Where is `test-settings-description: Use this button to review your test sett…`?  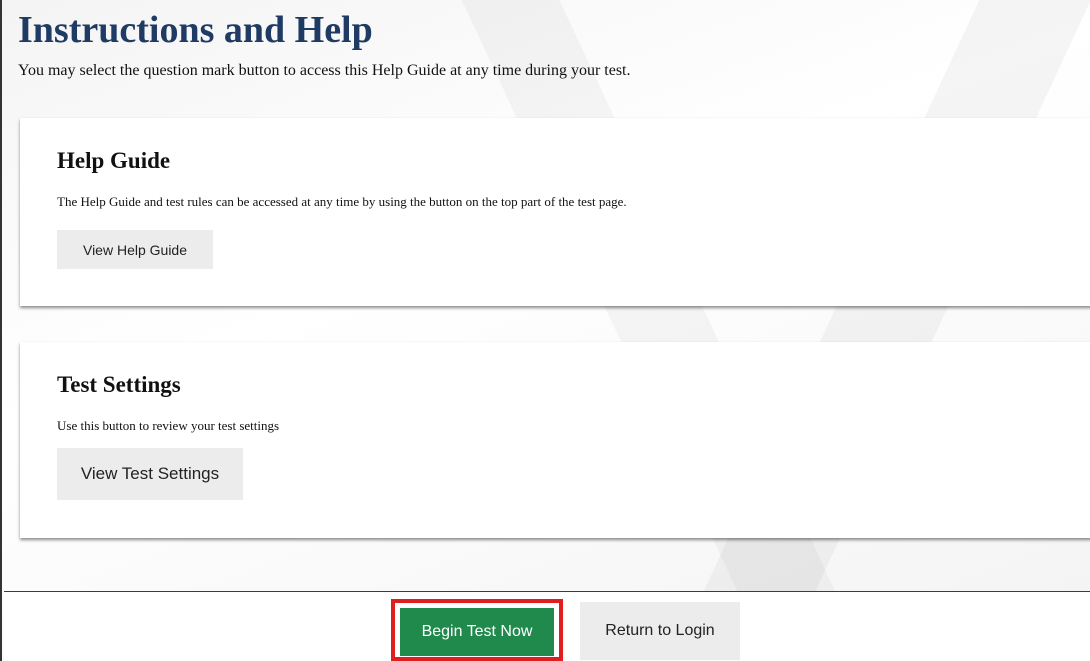 test-settings-description: Use this button to review your test sett… is located at coordinates (168, 425).